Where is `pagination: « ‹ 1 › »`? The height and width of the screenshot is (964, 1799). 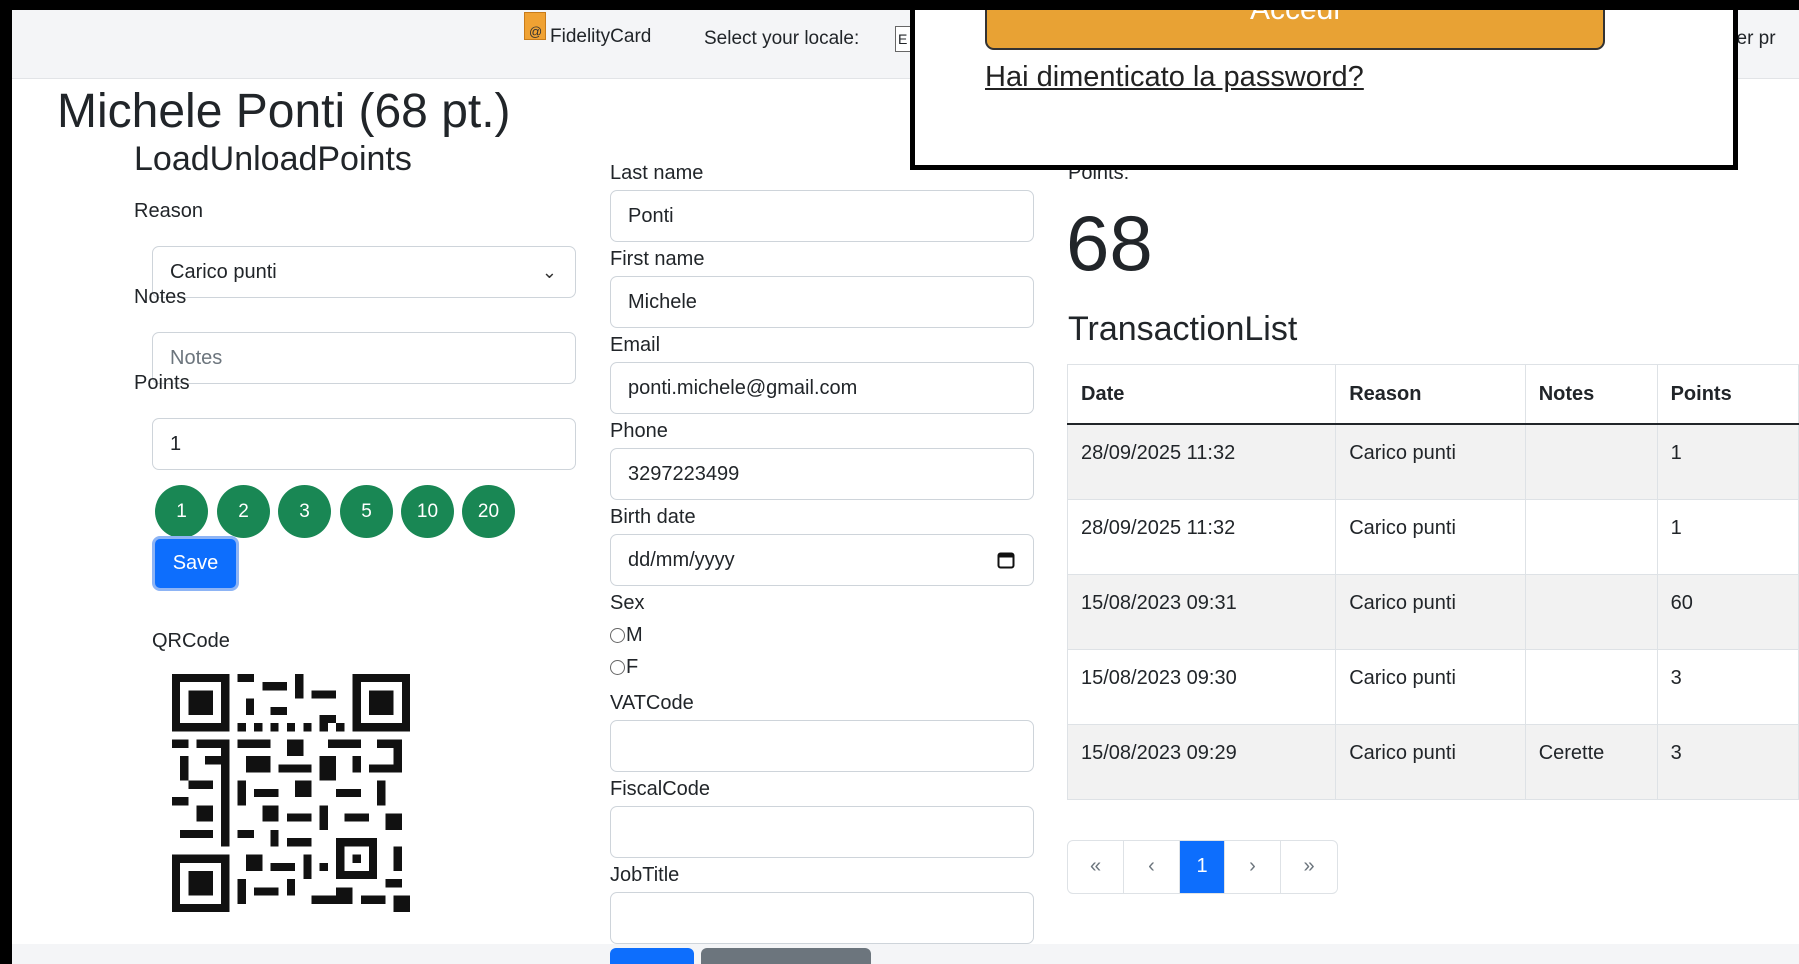 pagination: « ‹ 1 › » is located at coordinates (1202, 867).